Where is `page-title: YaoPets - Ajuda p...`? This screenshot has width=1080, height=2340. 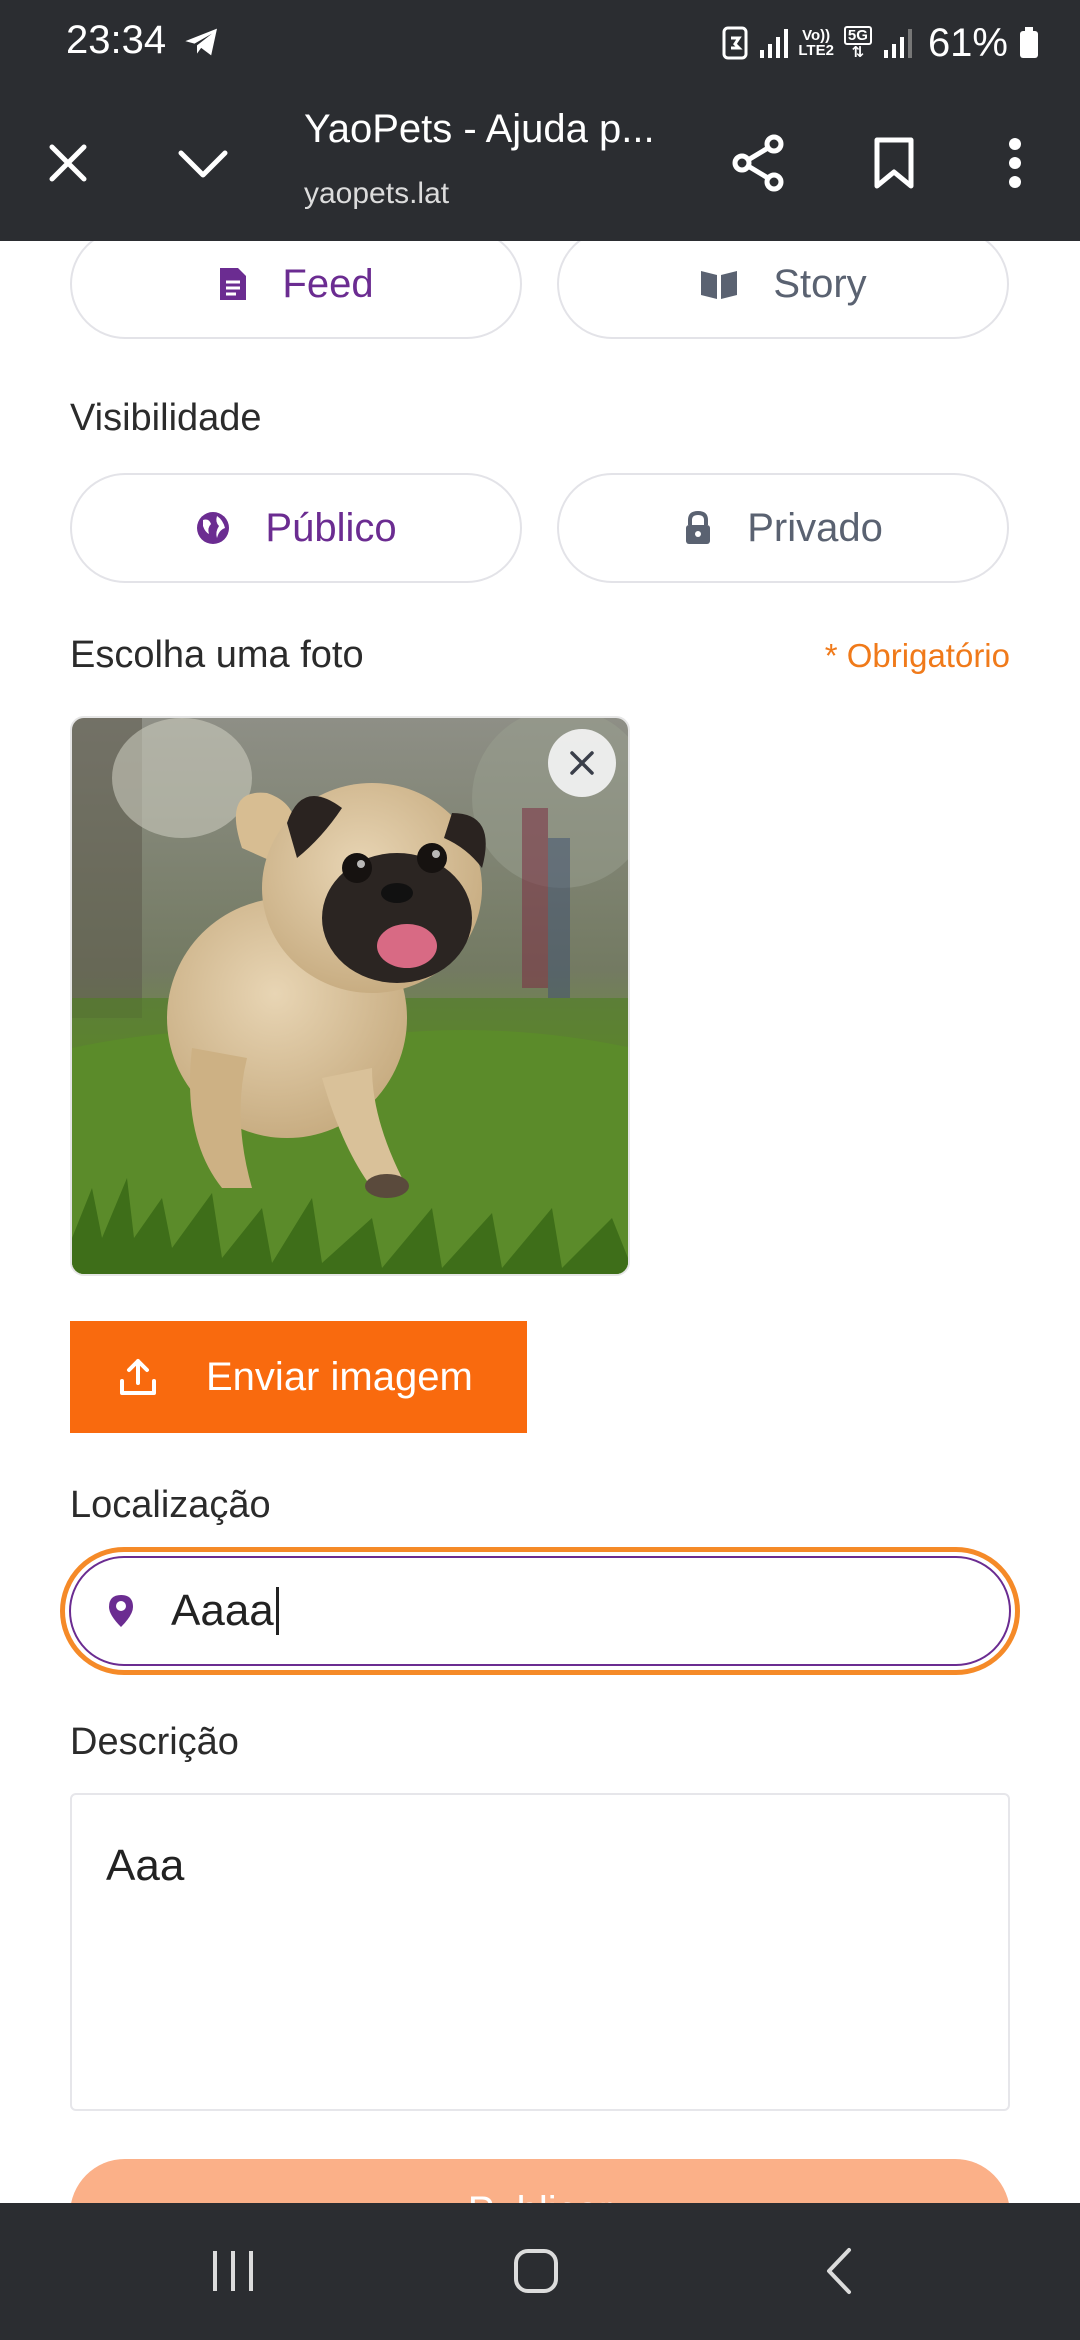
page-title: YaoPets - Ajuda p... is located at coordinates (479, 129).